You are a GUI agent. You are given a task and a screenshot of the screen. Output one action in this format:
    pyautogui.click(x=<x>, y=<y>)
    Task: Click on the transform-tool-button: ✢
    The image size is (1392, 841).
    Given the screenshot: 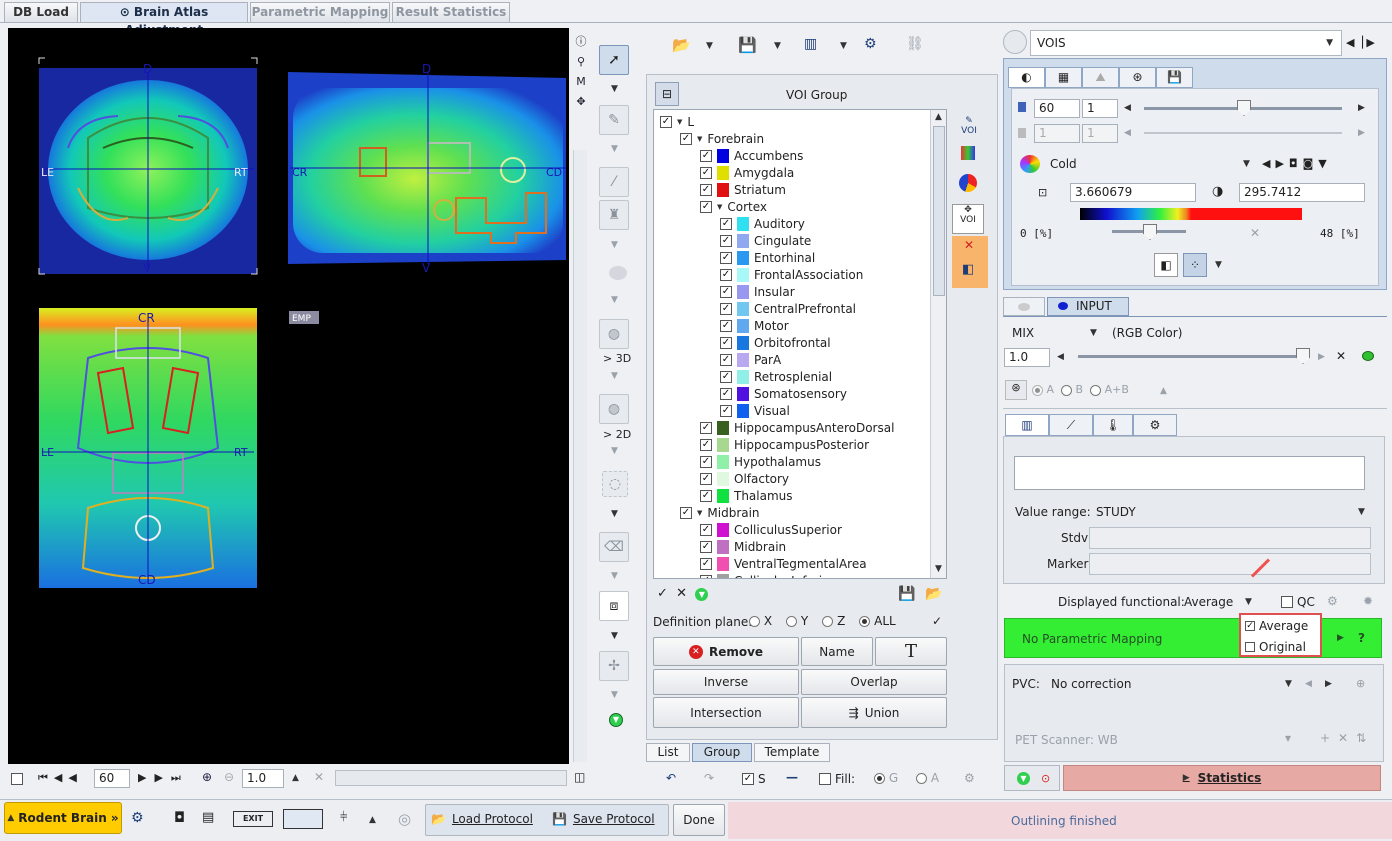 What is the action you would take?
    pyautogui.click(x=614, y=666)
    